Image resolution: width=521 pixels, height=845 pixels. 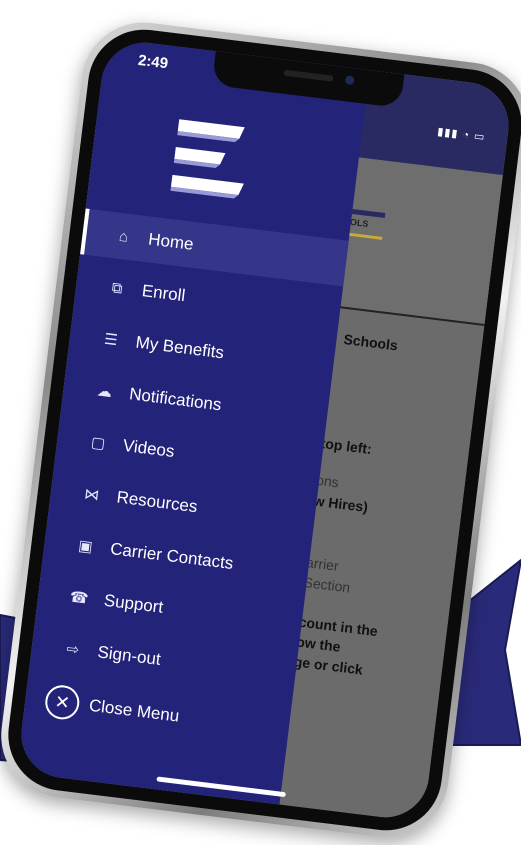 What do you see at coordinates (92, 495) in the screenshot?
I see `resources-icon: ⋈` at bounding box center [92, 495].